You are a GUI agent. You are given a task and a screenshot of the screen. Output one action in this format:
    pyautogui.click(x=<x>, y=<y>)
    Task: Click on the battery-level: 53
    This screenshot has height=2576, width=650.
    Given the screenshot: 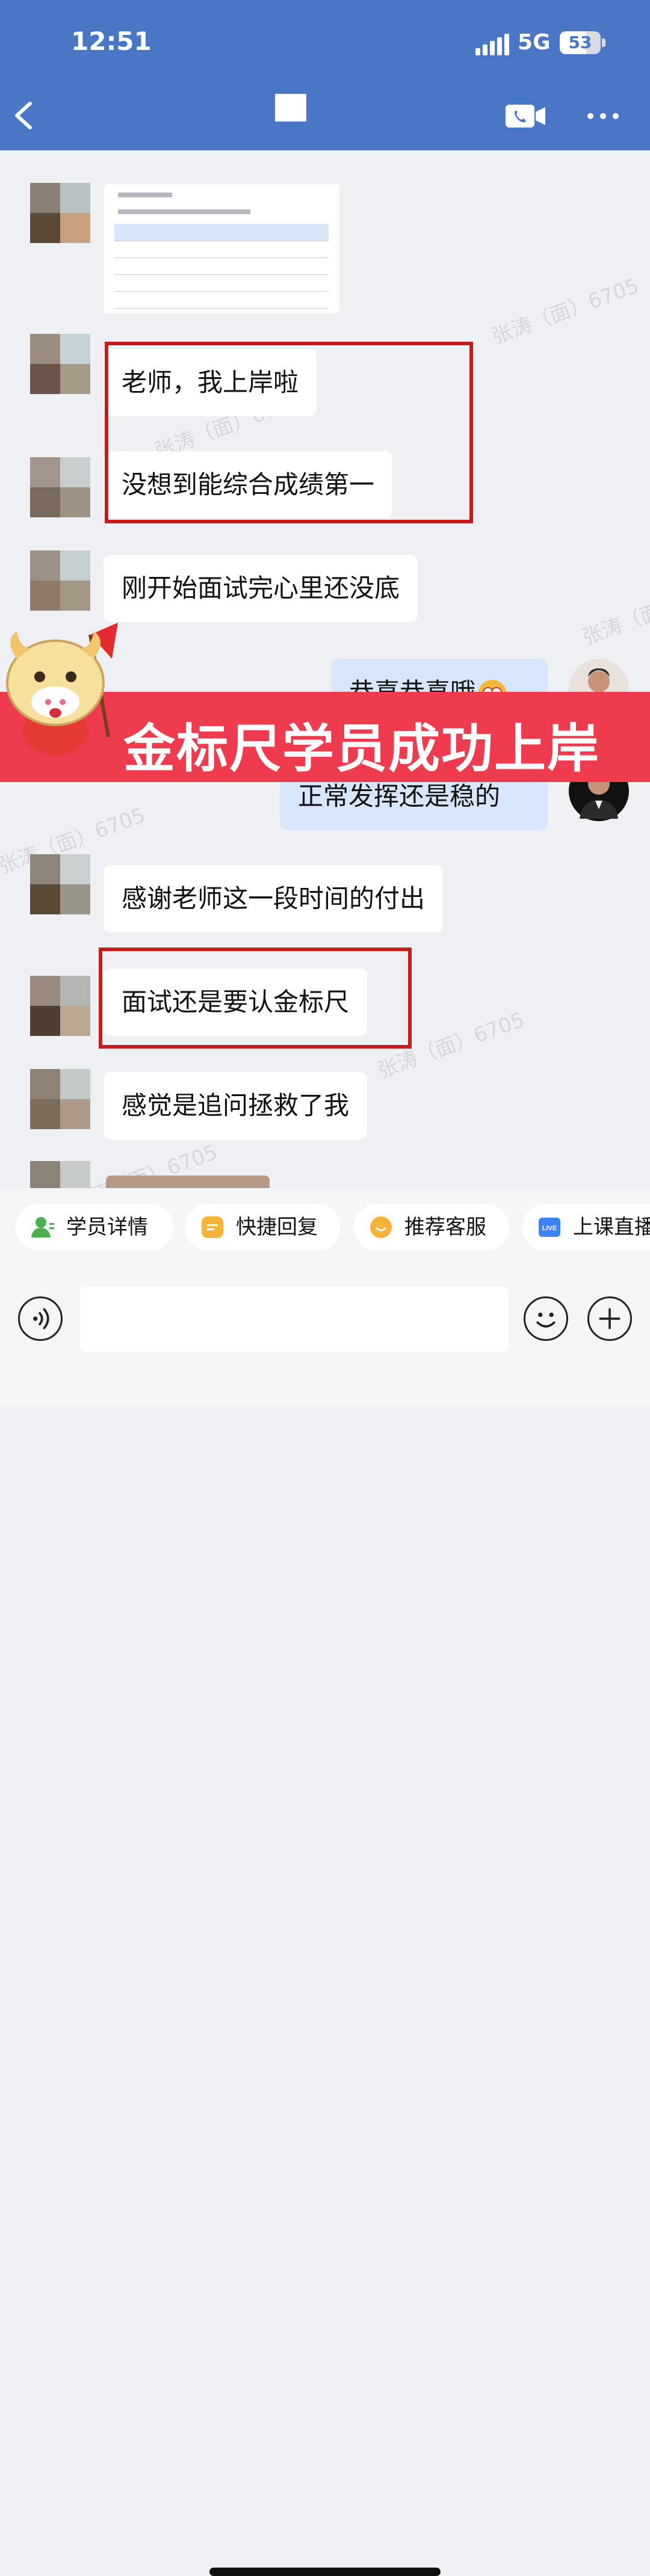 What is the action you would take?
    pyautogui.click(x=580, y=42)
    